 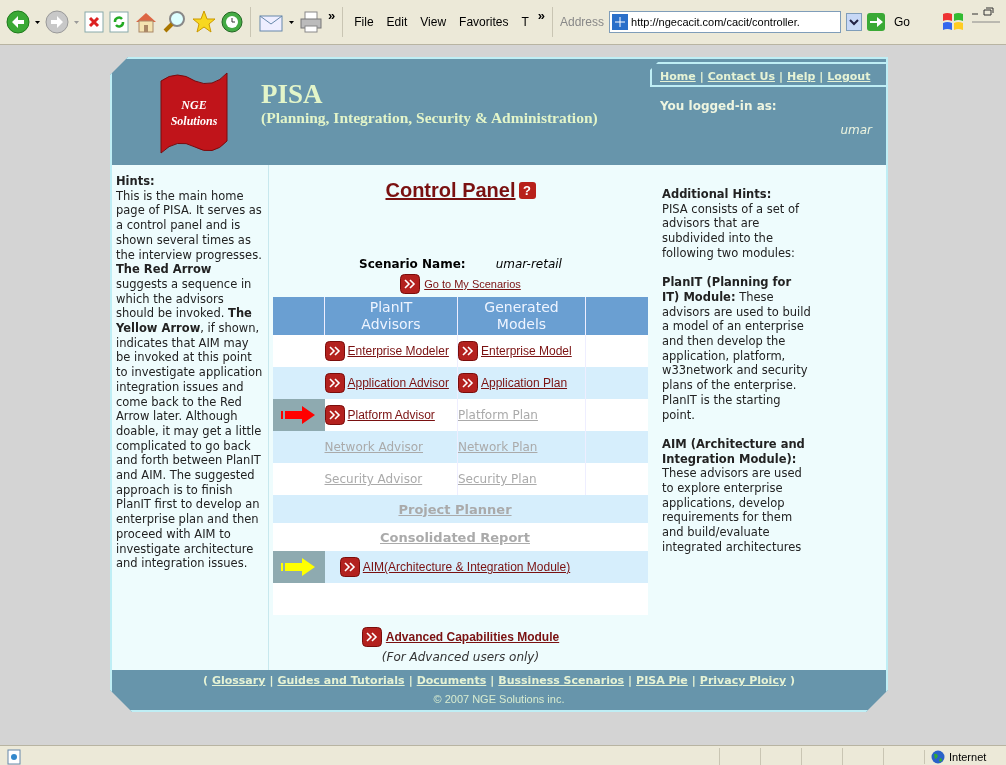 I want to click on star-icon, so click(x=204, y=22).